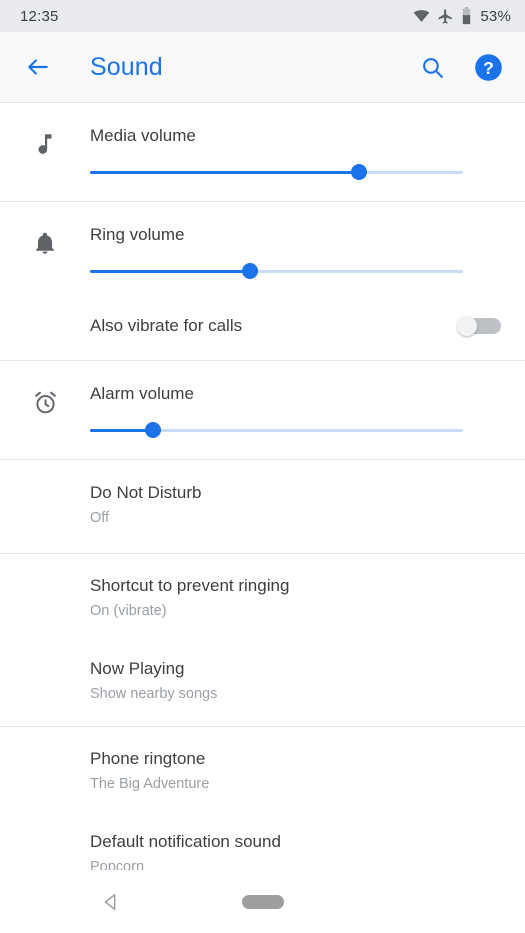 The width and height of the screenshot is (525, 933). Describe the element at coordinates (45, 144) in the screenshot. I see `music-note-icon` at that location.